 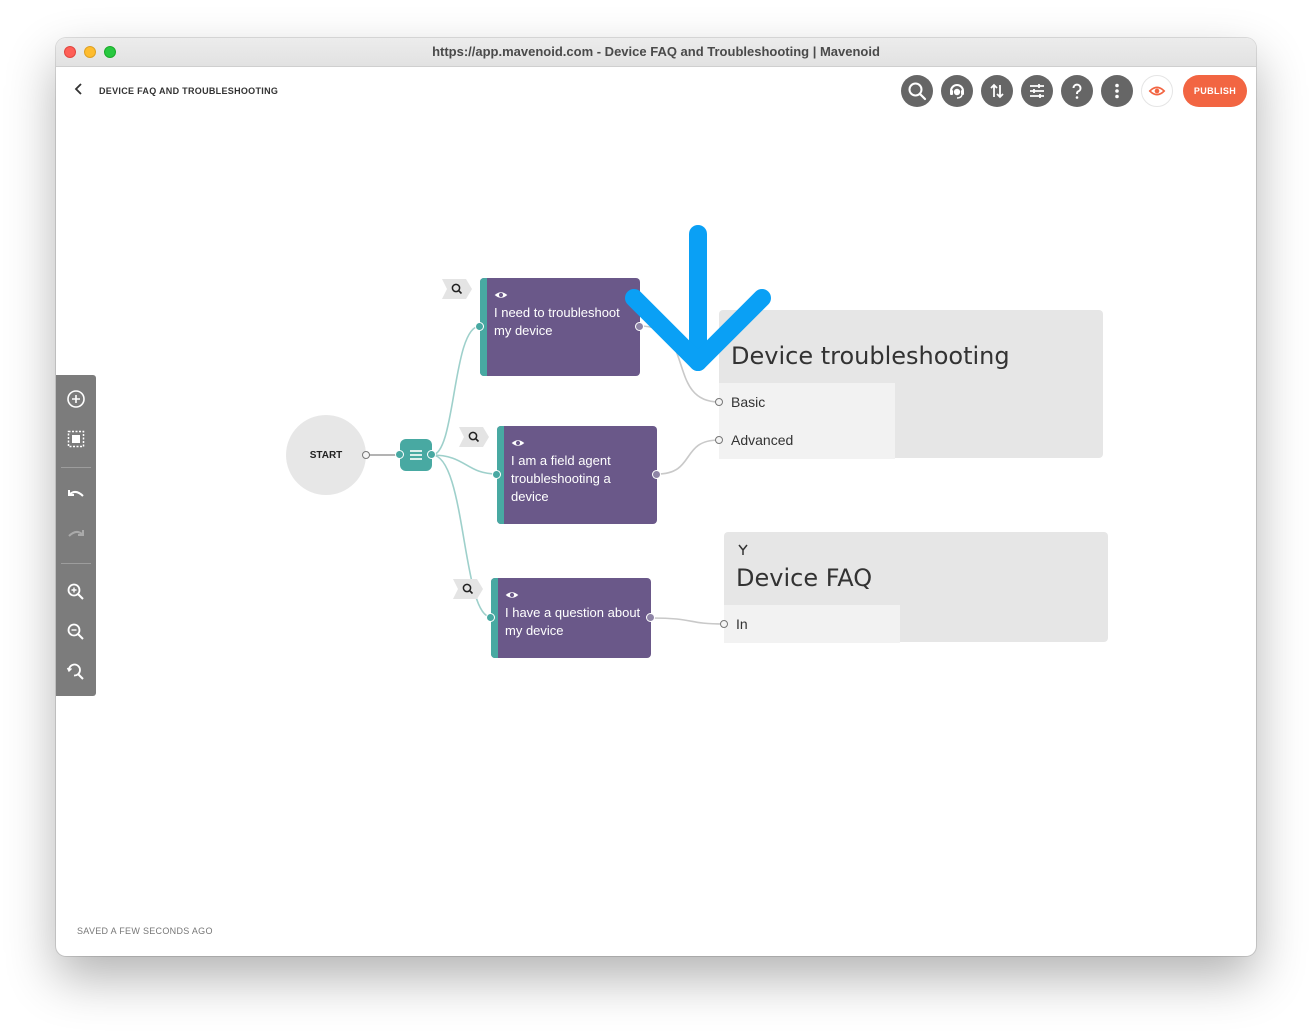 What do you see at coordinates (742, 624) in the screenshot?
I see `input-label: In` at bounding box center [742, 624].